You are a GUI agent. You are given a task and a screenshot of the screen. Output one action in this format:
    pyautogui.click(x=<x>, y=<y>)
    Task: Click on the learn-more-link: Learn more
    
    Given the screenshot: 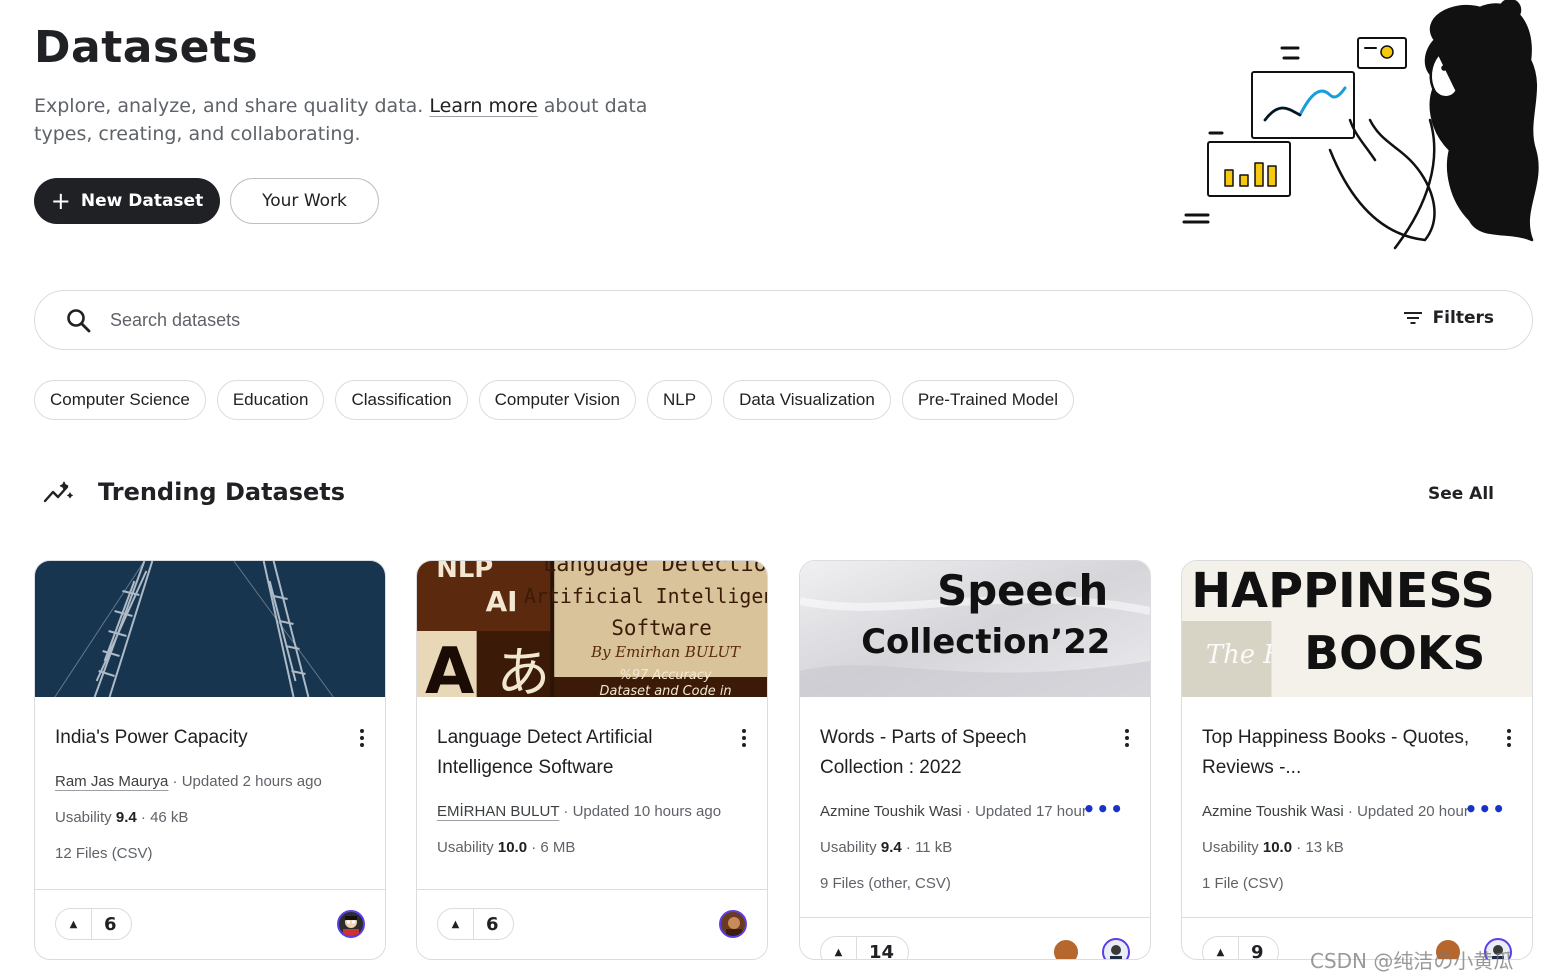 What is the action you would take?
    pyautogui.click(x=483, y=106)
    